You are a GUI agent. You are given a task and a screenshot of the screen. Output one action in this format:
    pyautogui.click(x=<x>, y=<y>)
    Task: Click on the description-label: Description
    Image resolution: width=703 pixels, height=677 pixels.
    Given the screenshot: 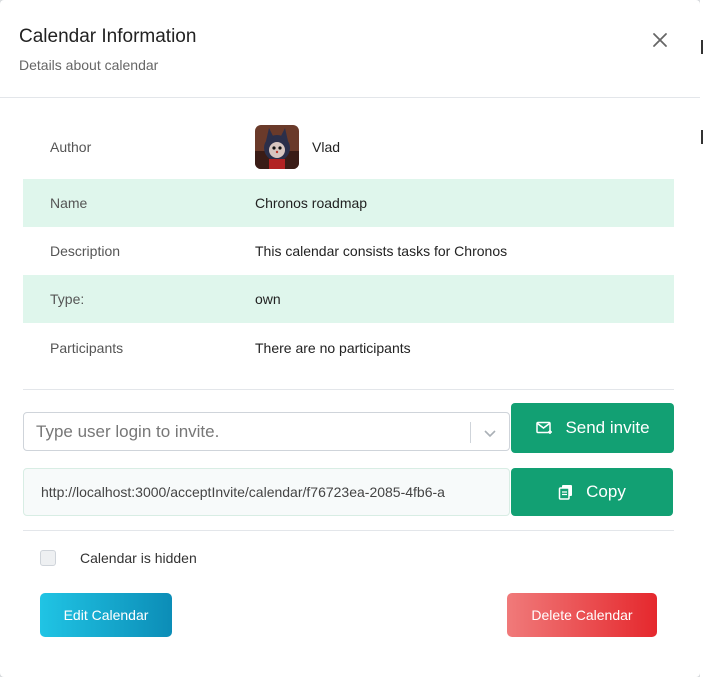 What is the action you would take?
    pyautogui.click(x=85, y=251)
    